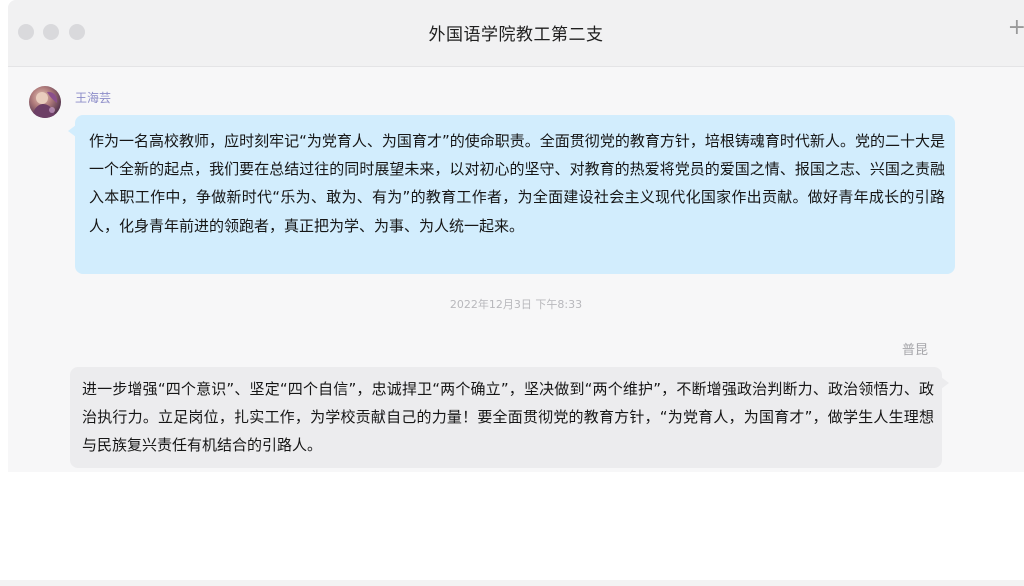 Image resolution: width=1024 pixels, height=586 pixels. I want to click on sender-name: 王海芸, so click(93, 98).